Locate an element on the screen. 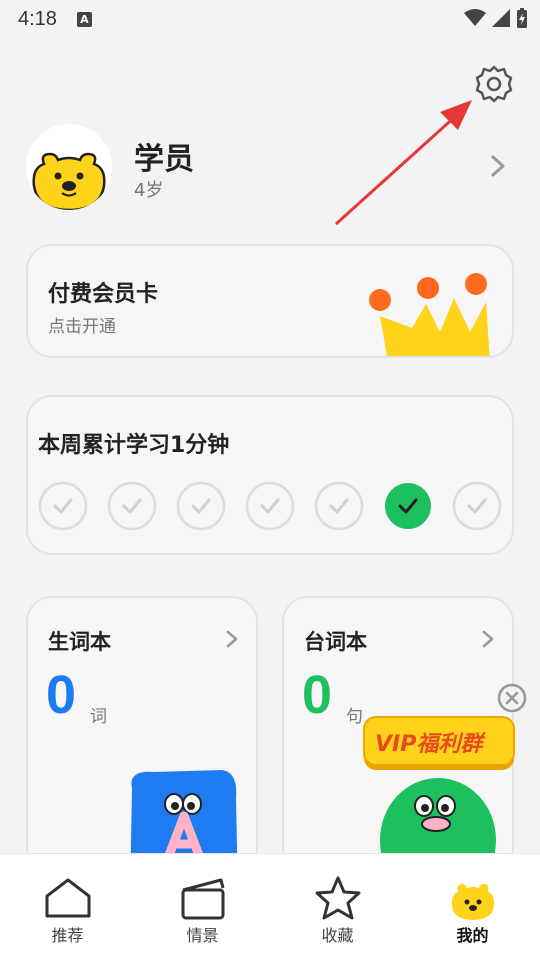  nav-item-mine: 我的 is located at coordinates (472, 904).